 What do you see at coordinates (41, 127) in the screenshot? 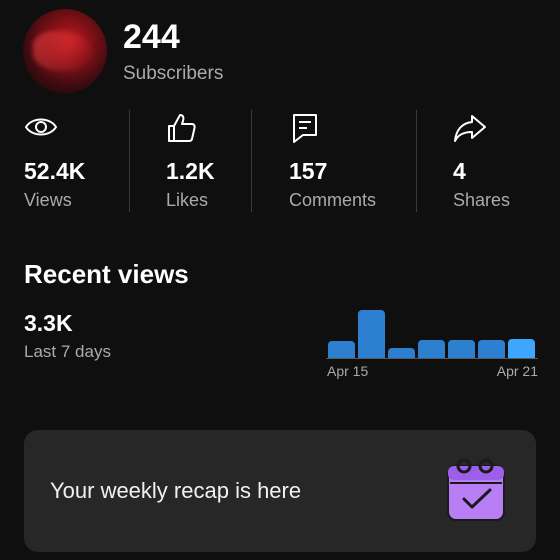
I see `eye-icon` at bounding box center [41, 127].